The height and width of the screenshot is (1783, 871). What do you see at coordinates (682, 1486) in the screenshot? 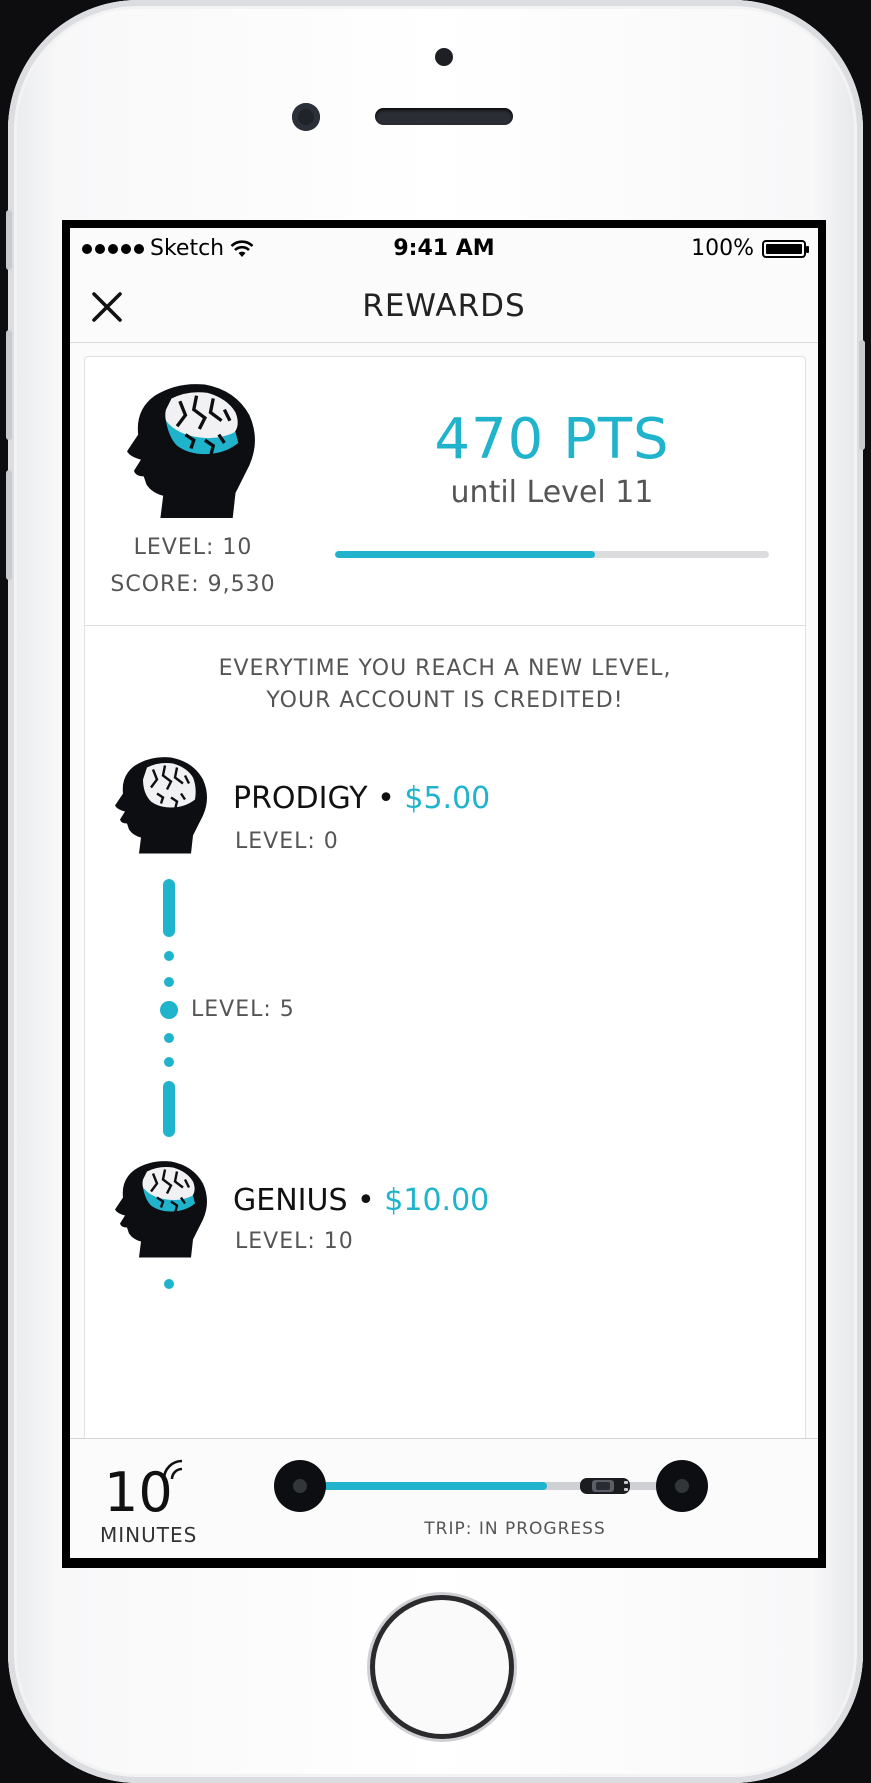
I see `trip-destination-node` at bounding box center [682, 1486].